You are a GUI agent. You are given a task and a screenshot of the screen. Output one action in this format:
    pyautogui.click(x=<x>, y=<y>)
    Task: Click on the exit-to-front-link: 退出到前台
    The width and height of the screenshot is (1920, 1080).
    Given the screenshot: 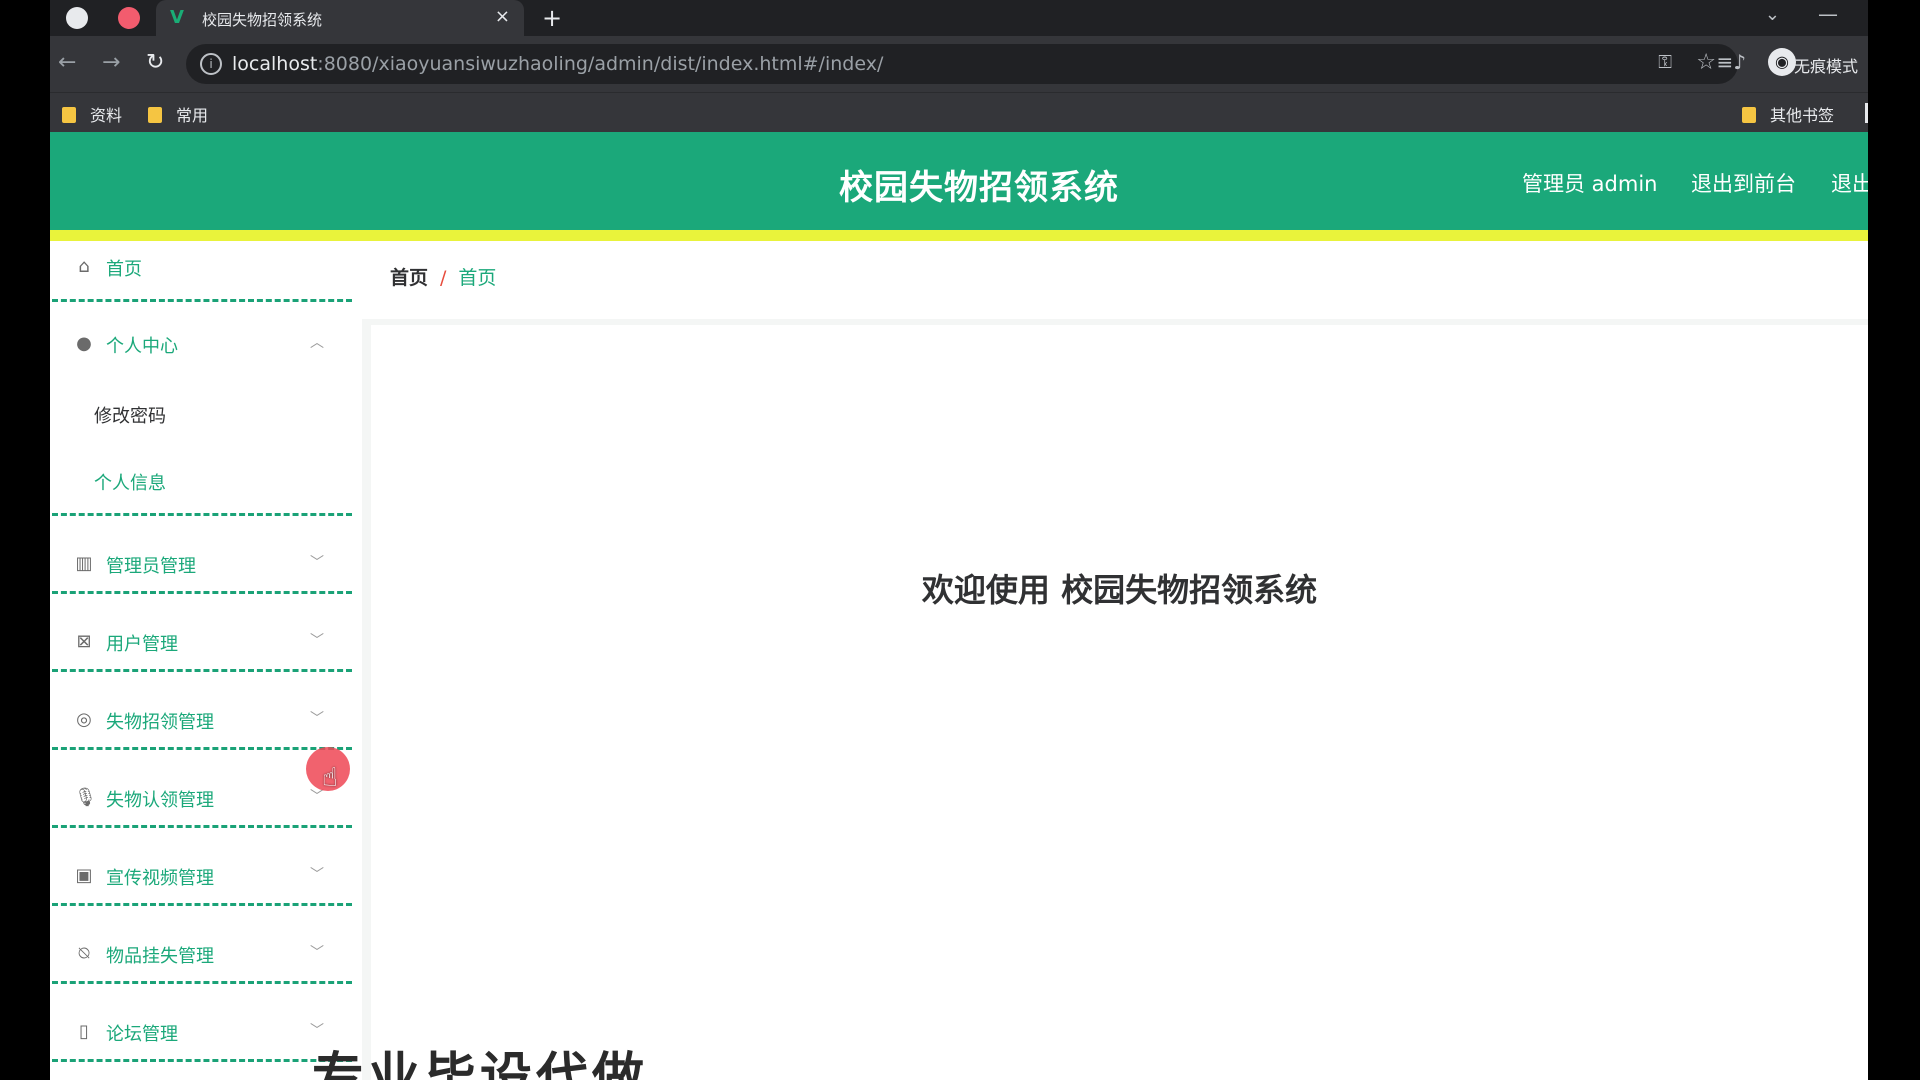 What is the action you would take?
    pyautogui.click(x=1743, y=183)
    